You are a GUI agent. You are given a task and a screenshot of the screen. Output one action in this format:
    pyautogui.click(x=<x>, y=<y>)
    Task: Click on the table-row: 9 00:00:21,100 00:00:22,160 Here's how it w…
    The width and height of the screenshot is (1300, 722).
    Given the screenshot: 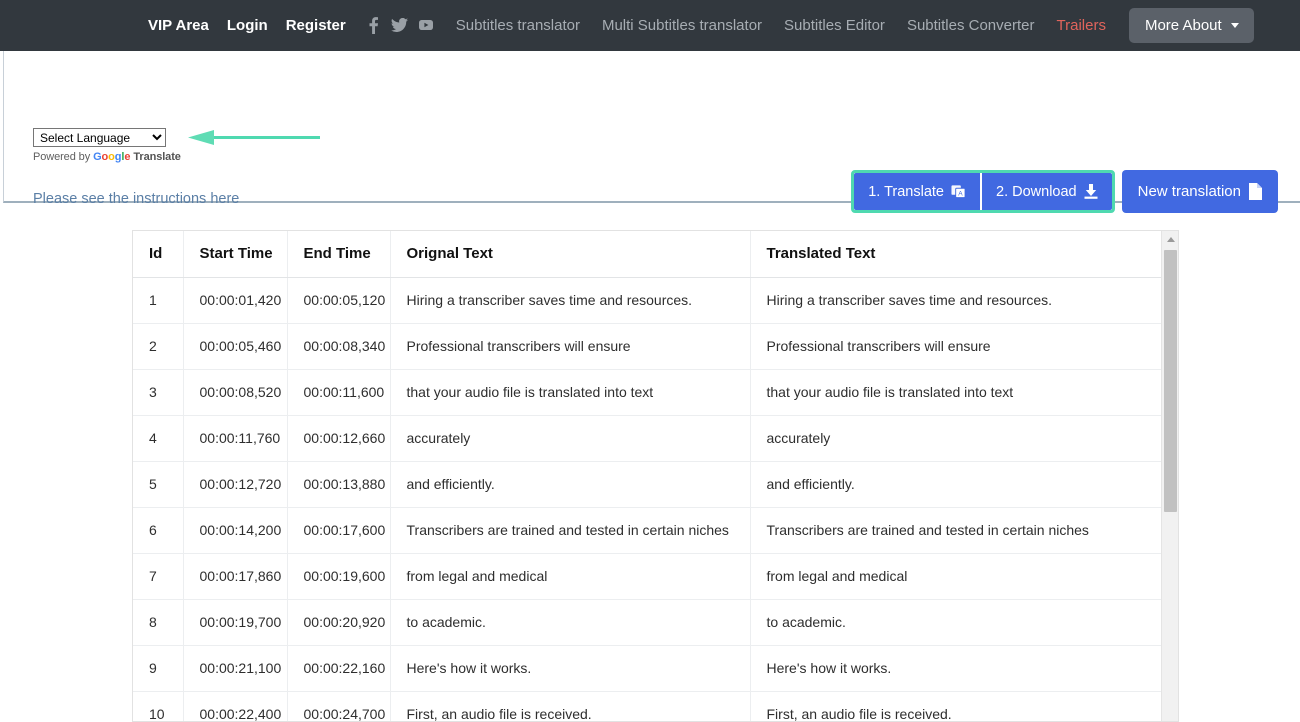 What is the action you would take?
    pyautogui.click(x=647, y=668)
    